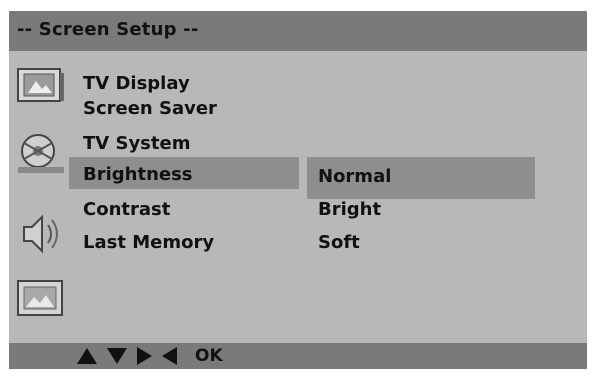 The image size is (593, 376). Describe the element at coordinates (87, 356) in the screenshot. I see `arrow-up-icon` at that location.